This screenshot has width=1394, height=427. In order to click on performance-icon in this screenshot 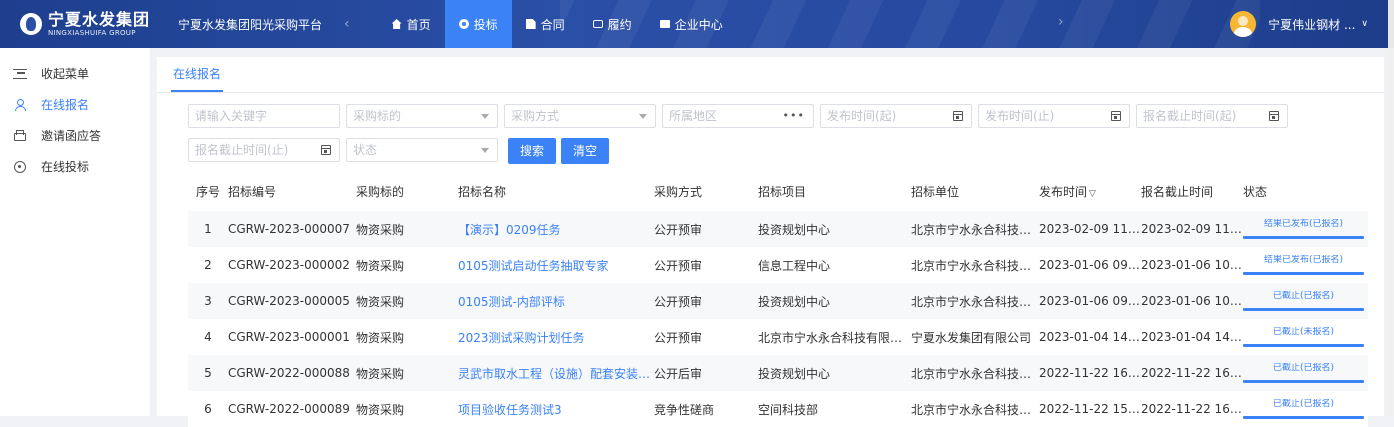, I will do `click(597, 24)`.